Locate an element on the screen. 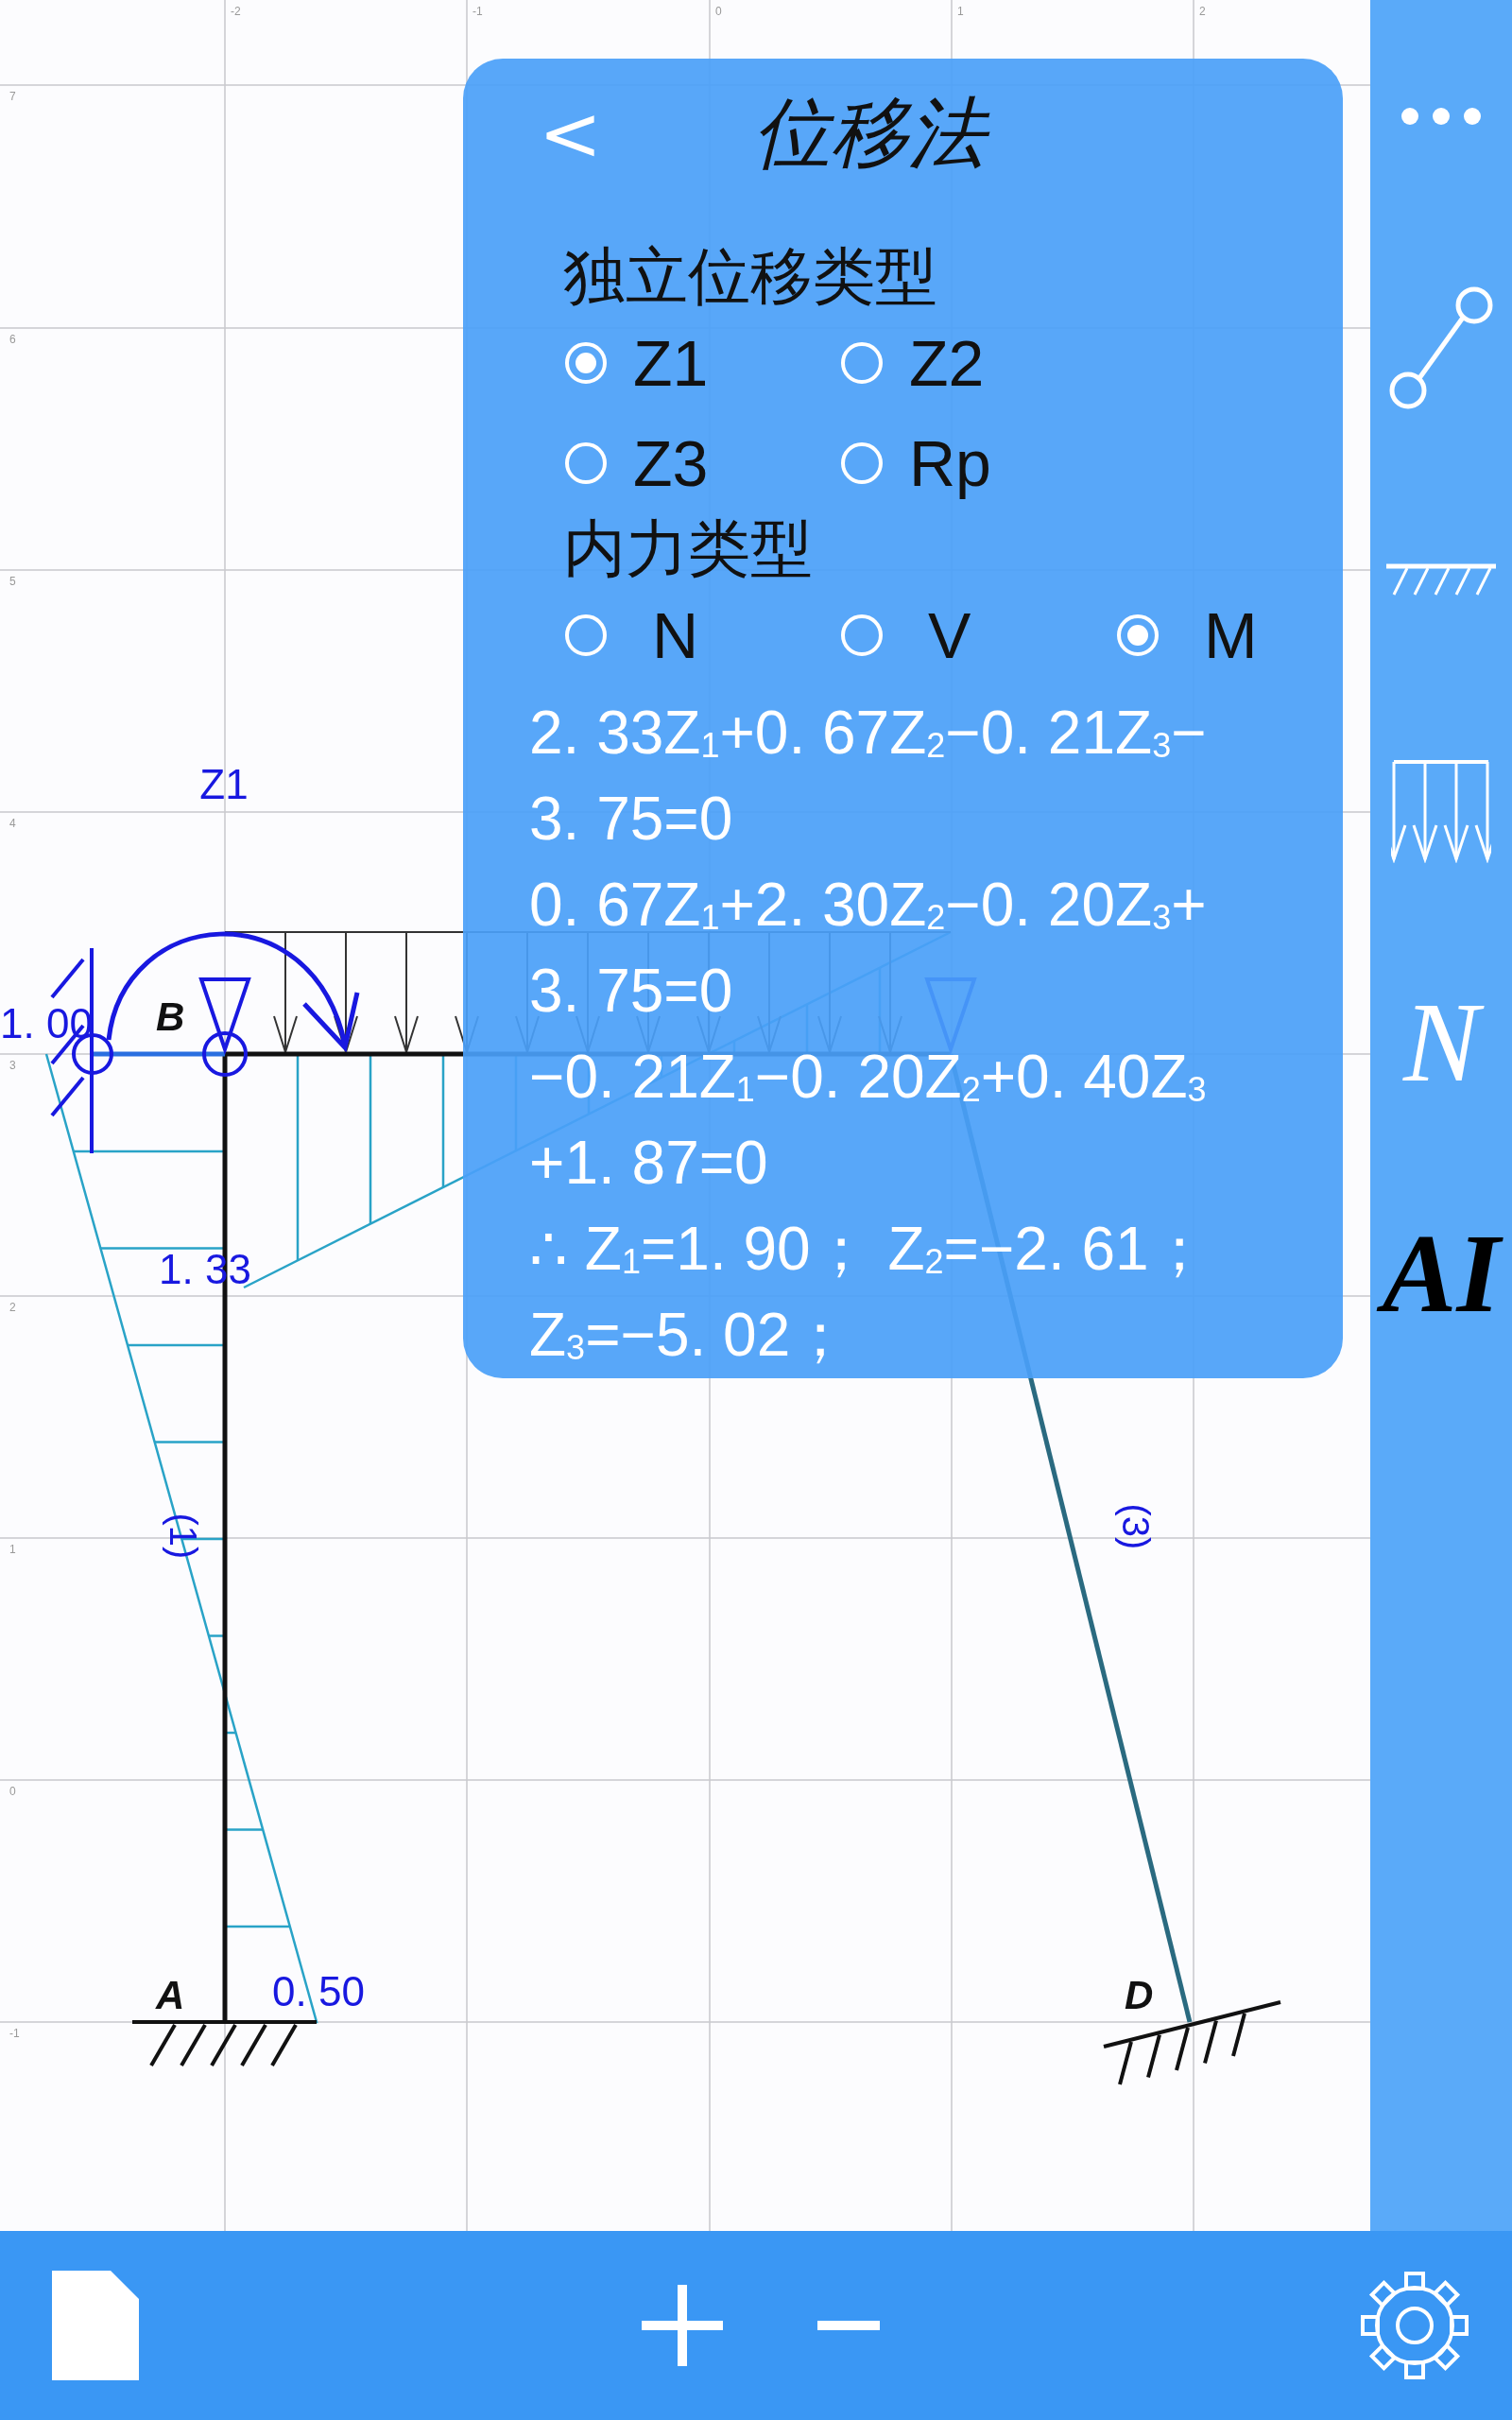 This screenshot has height=2420, width=1512. equation-line: −0. 21Z$_{1}$−0. 20Z$_{2}$+0. 40Z$_{3}$ is located at coordinates (868, 1077).